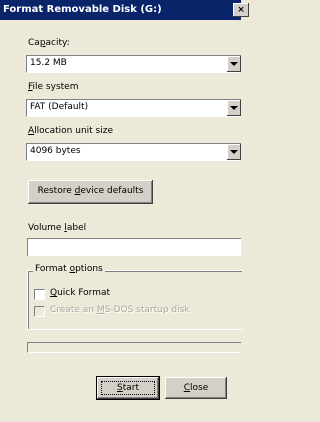  I want to click on capacity-dropdown: 15.2 MB, so click(133, 64).